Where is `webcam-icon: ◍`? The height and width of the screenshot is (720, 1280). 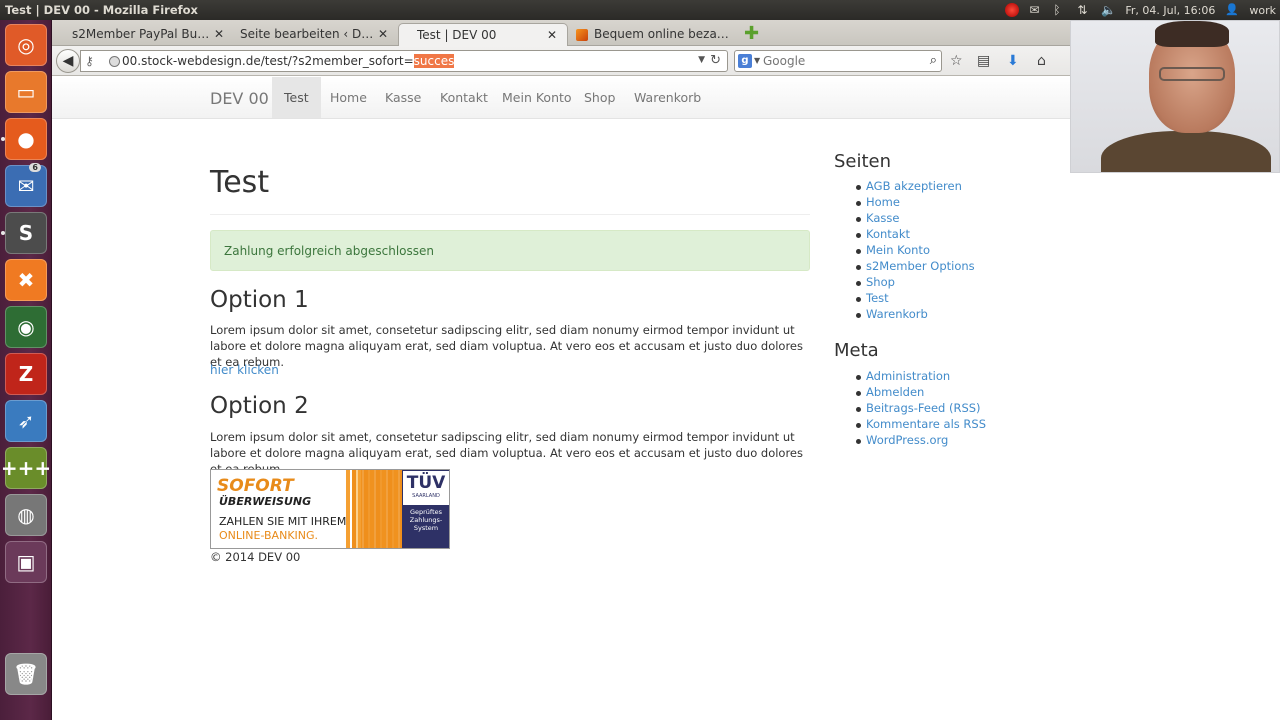
webcam-icon: ◍ is located at coordinates (26, 515).